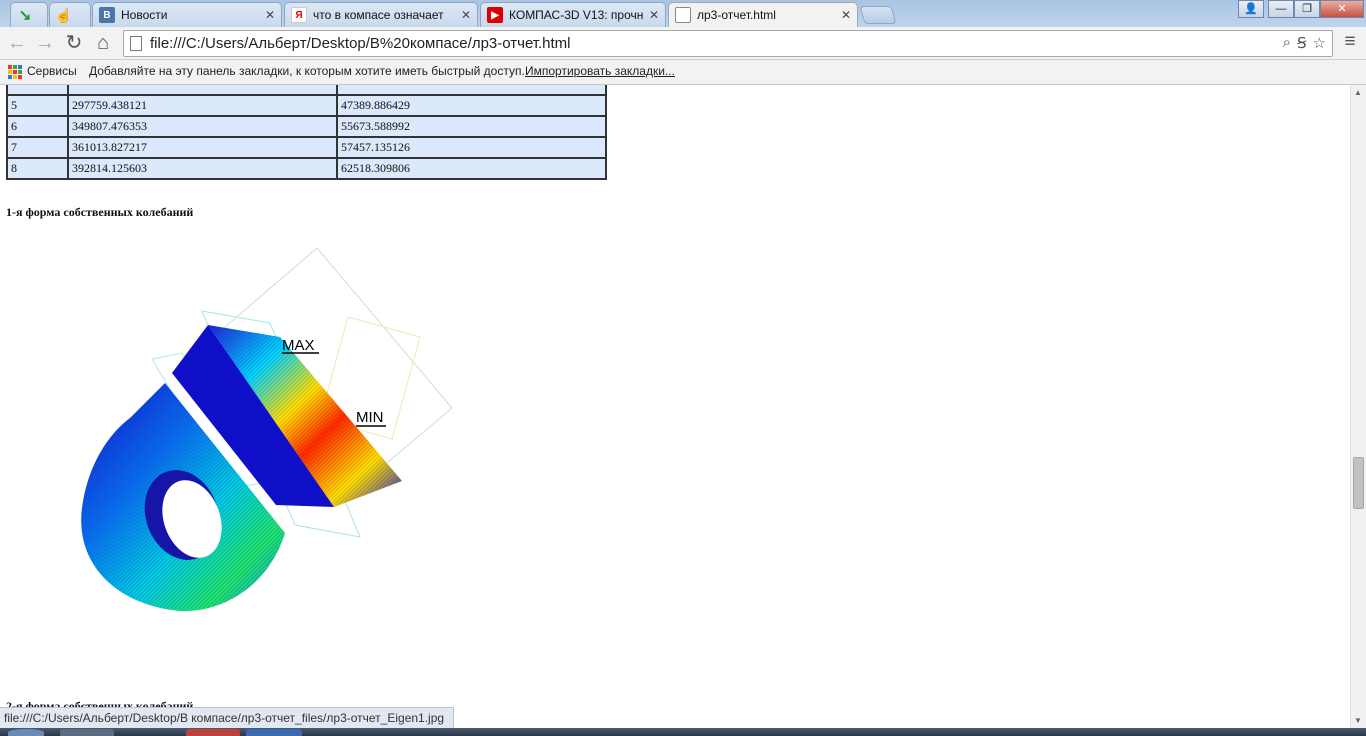 This screenshot has width=1366, height=736. What do you see at coordinates (100, 212) in the screenshot?
I see `section-title: 1-я форма собственных колебаний` at bounding box center [100, 212].